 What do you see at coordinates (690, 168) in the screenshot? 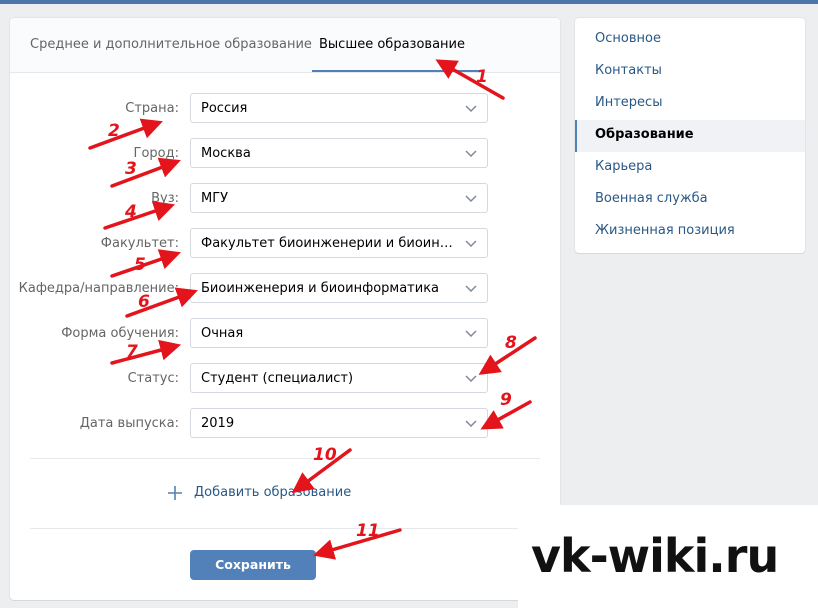
I see `sidebar-item-career: Карьера` at bounding box center [690, 168].